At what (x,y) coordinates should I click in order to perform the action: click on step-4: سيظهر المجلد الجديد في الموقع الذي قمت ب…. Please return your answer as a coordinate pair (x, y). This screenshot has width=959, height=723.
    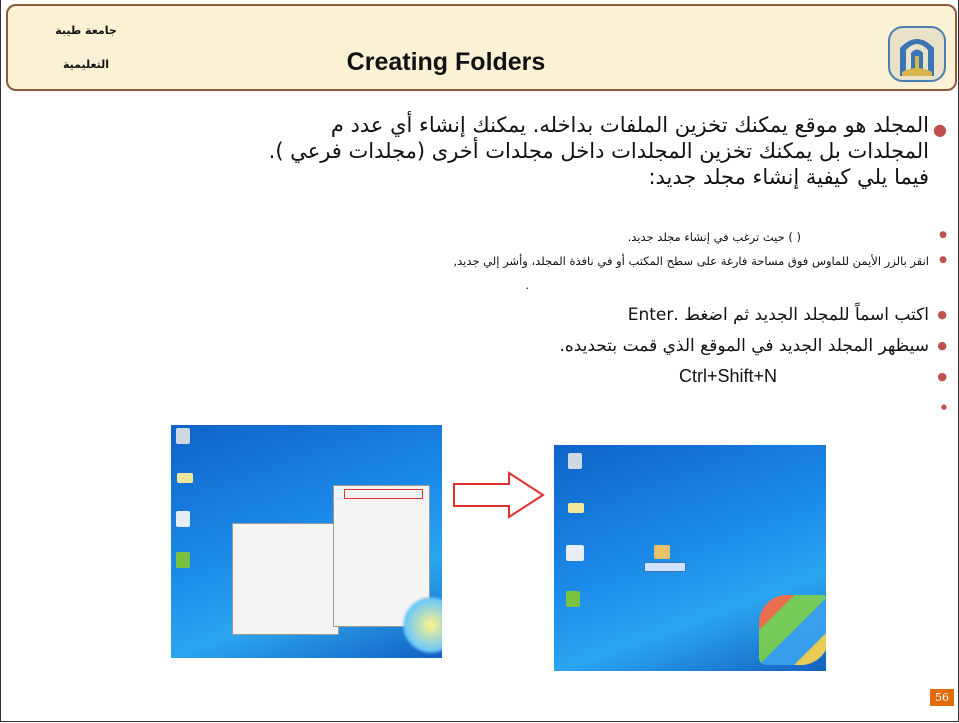
    Looking at the image, I should click on (744, 346).